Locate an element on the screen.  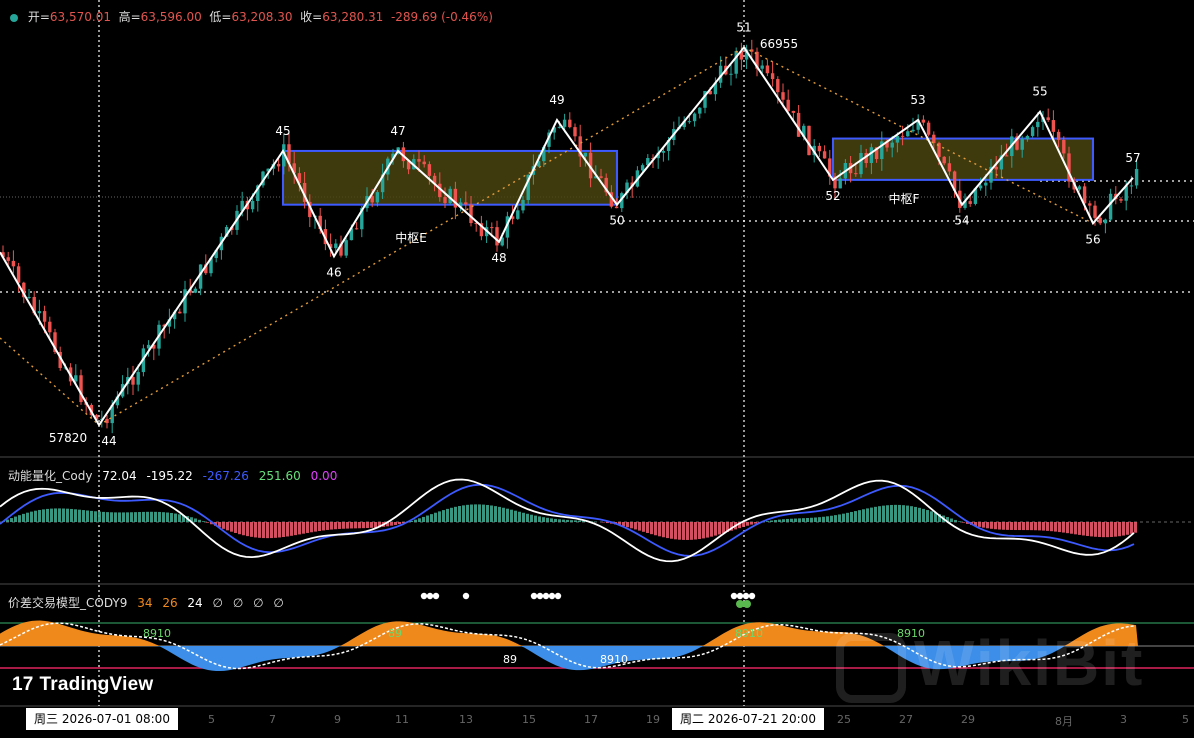
histogram-label-5: 8910 is located at coordinates (749, 633).